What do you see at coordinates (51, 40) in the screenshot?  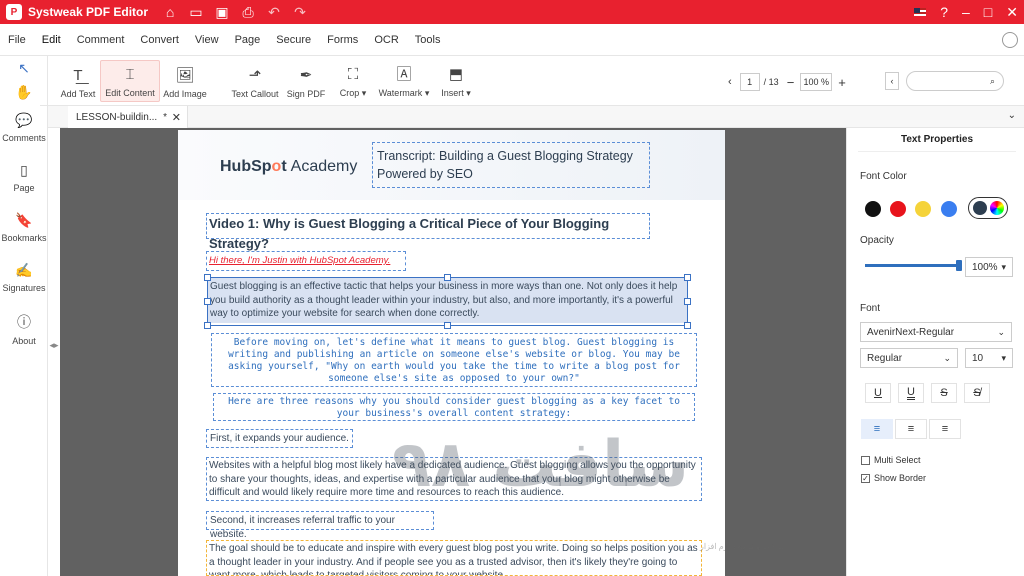 I see `menu-edit: Edit` at bounding box center [51, 40].